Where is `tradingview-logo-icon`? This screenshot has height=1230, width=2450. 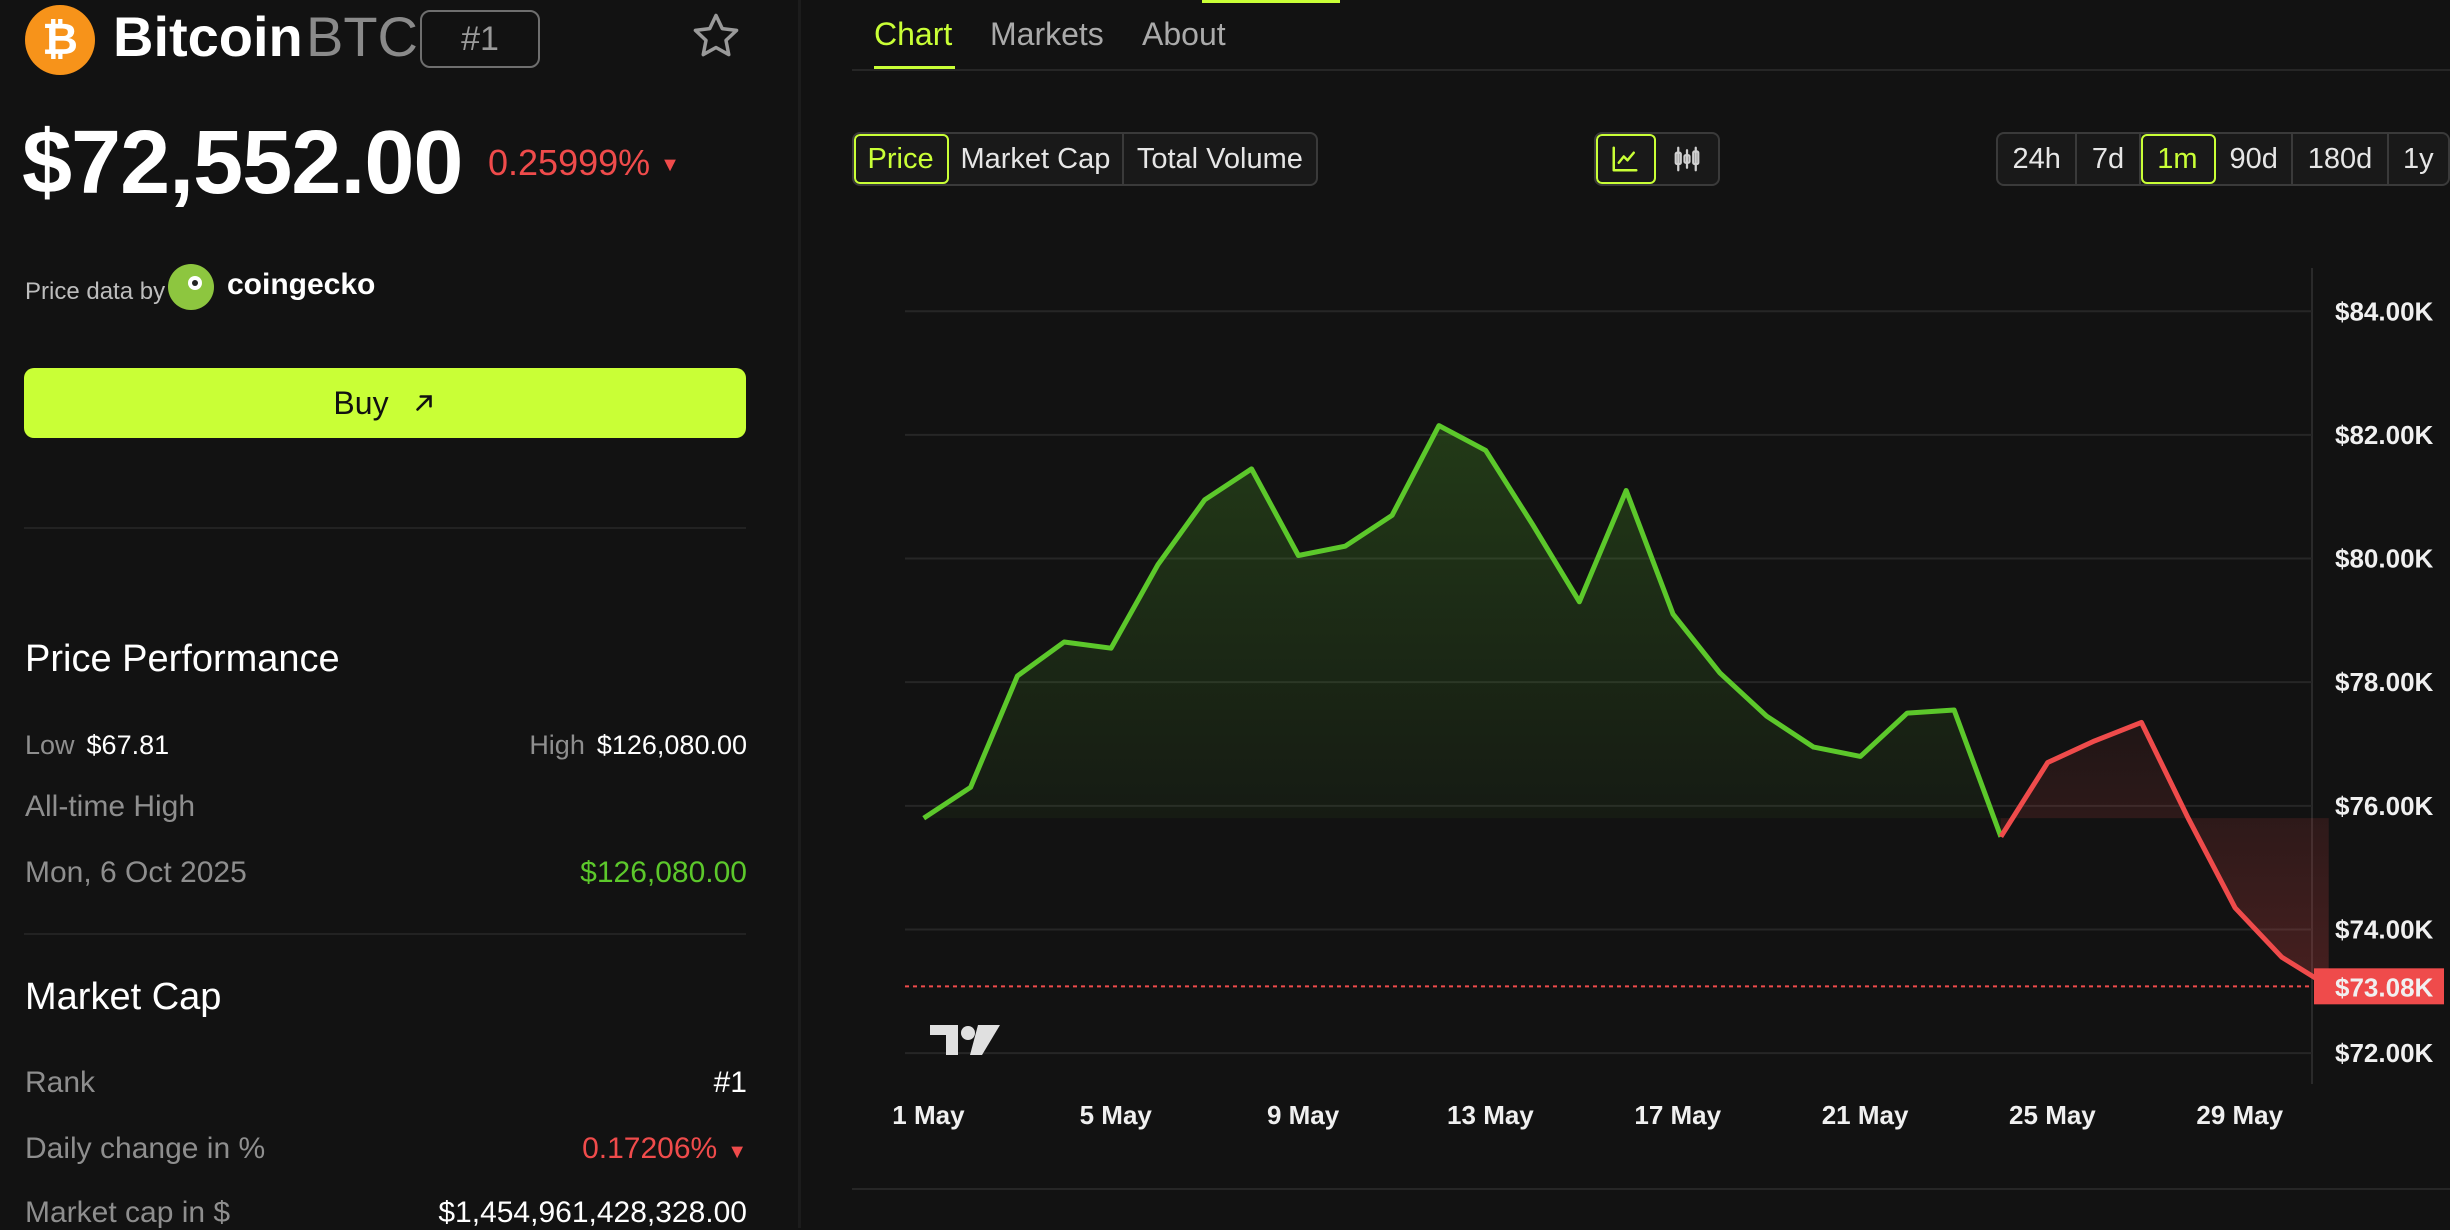
tradingview-logo-icon is located at coordinates (965, 1040).